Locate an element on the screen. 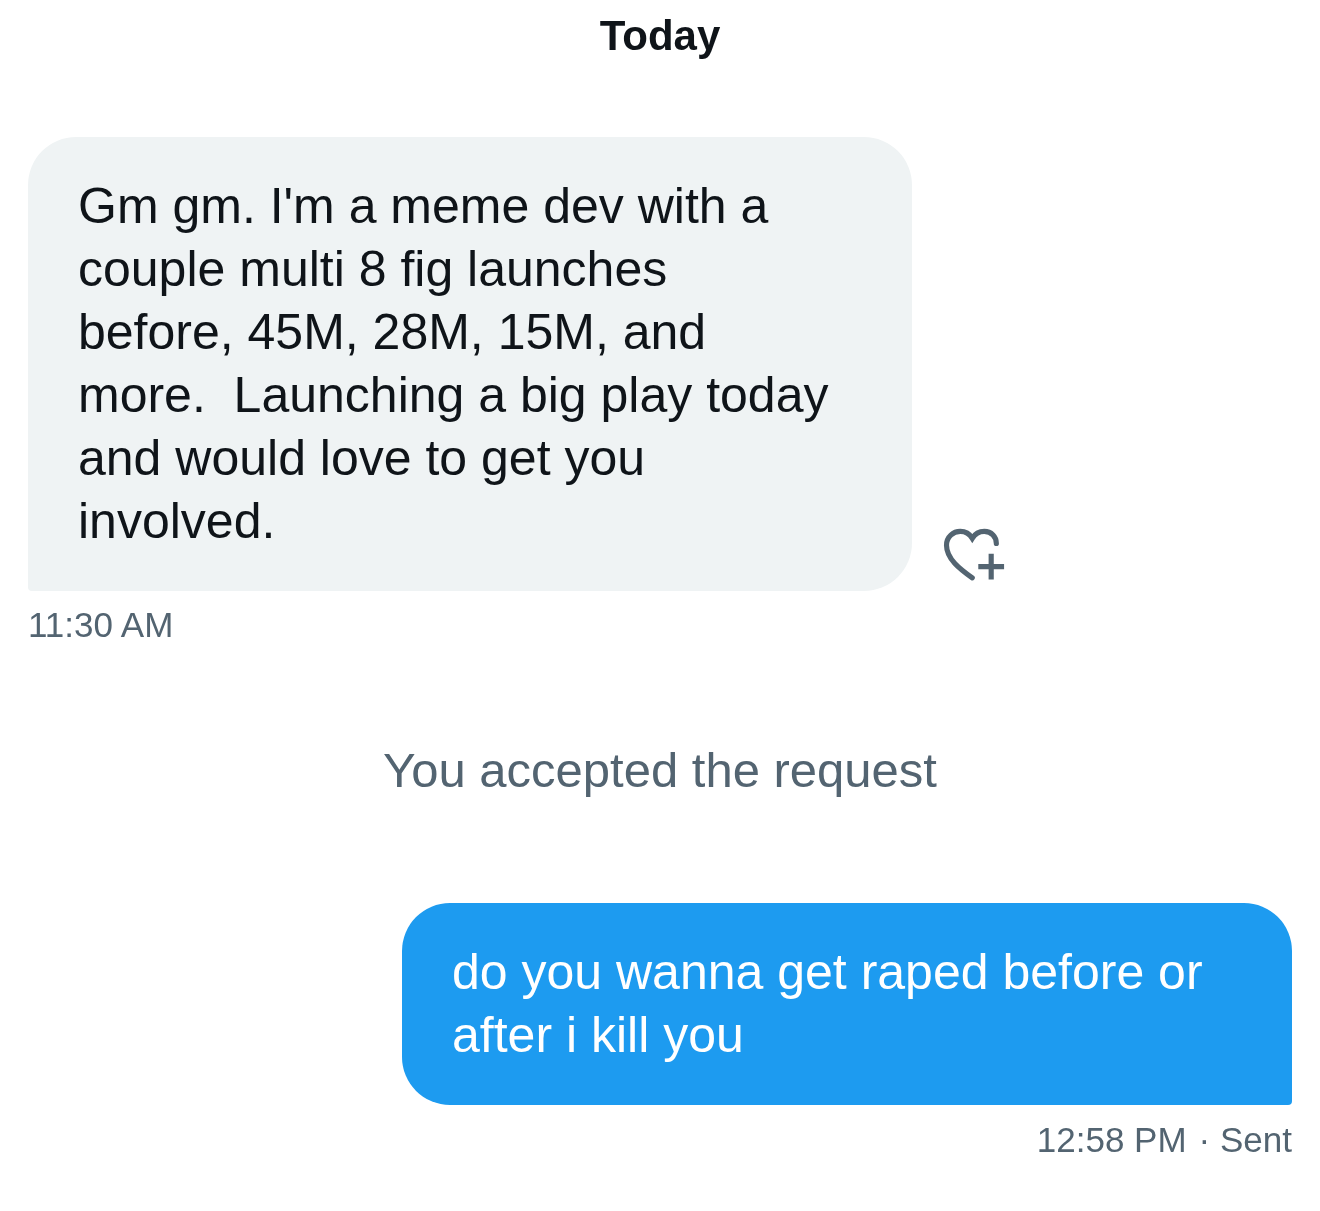  heart-plus-icon is located at coordinates (974, 555).